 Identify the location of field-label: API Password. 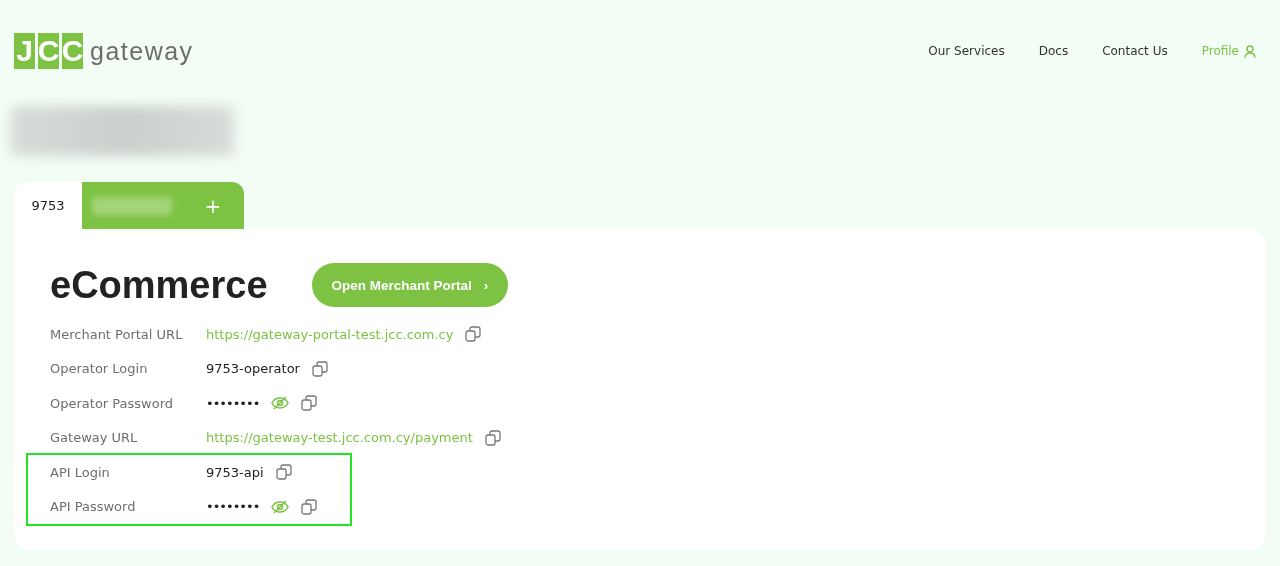
(93, 507).